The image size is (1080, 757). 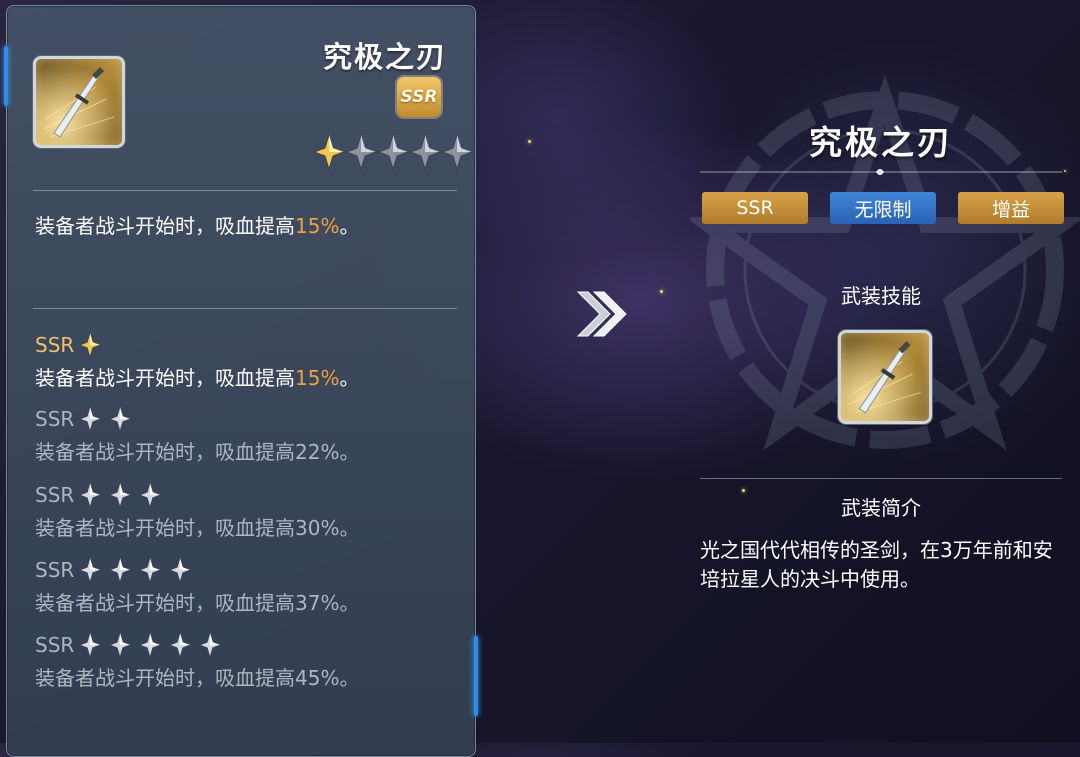 I want to click on skill-heading: 武装技能, so click(x=881, y=296).